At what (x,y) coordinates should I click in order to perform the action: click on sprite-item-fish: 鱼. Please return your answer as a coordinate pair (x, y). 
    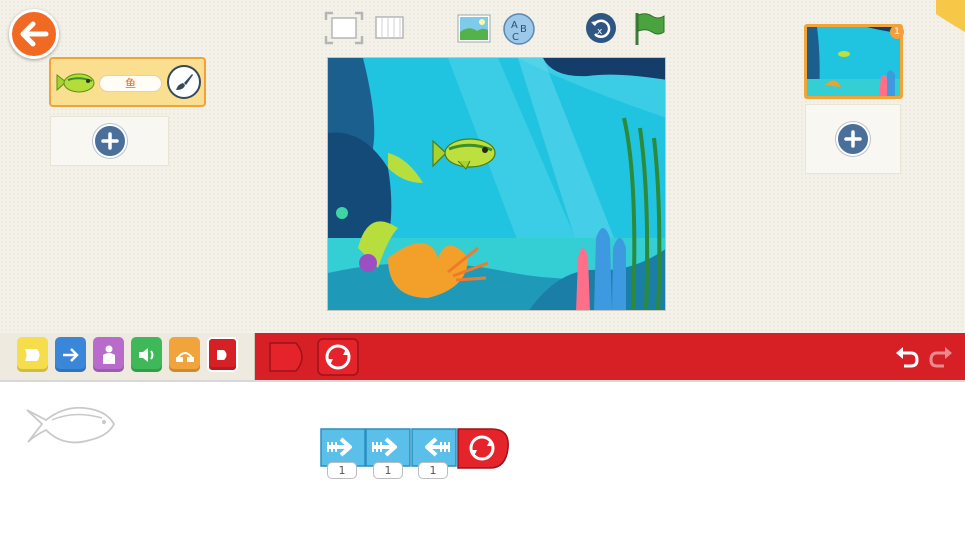
    Looking at the image, I should click on (127, 82).